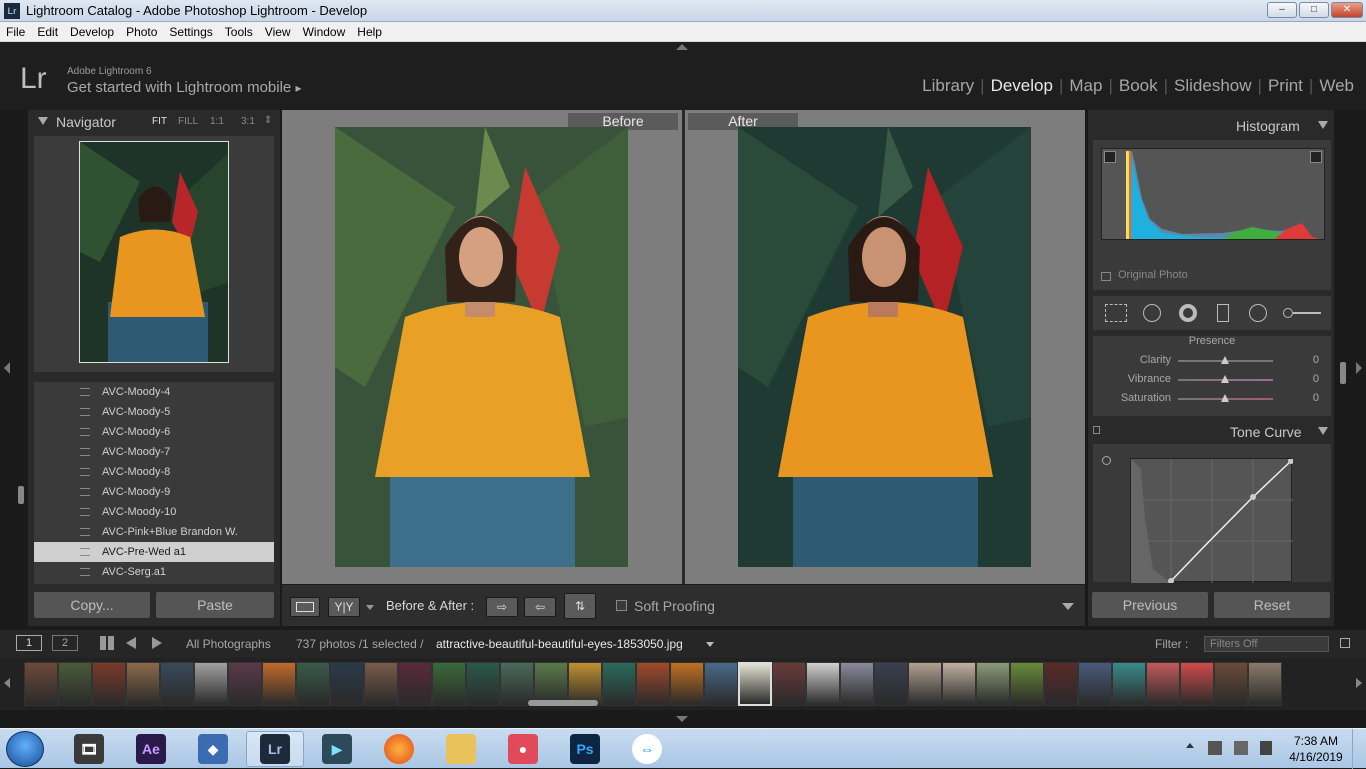 The width and height of the screenshot is (1366, 769). Describe the element at coordinates (131, 643) in the screenshot. I see `previous-photo-icon` at that location.